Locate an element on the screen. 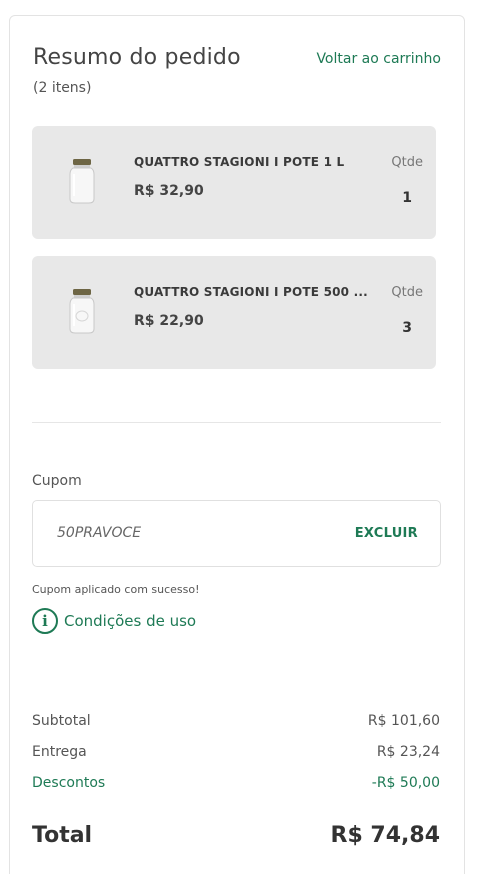 This screenshot has width=500, height=874. info-icon: i is located at coordinates (45, 621).